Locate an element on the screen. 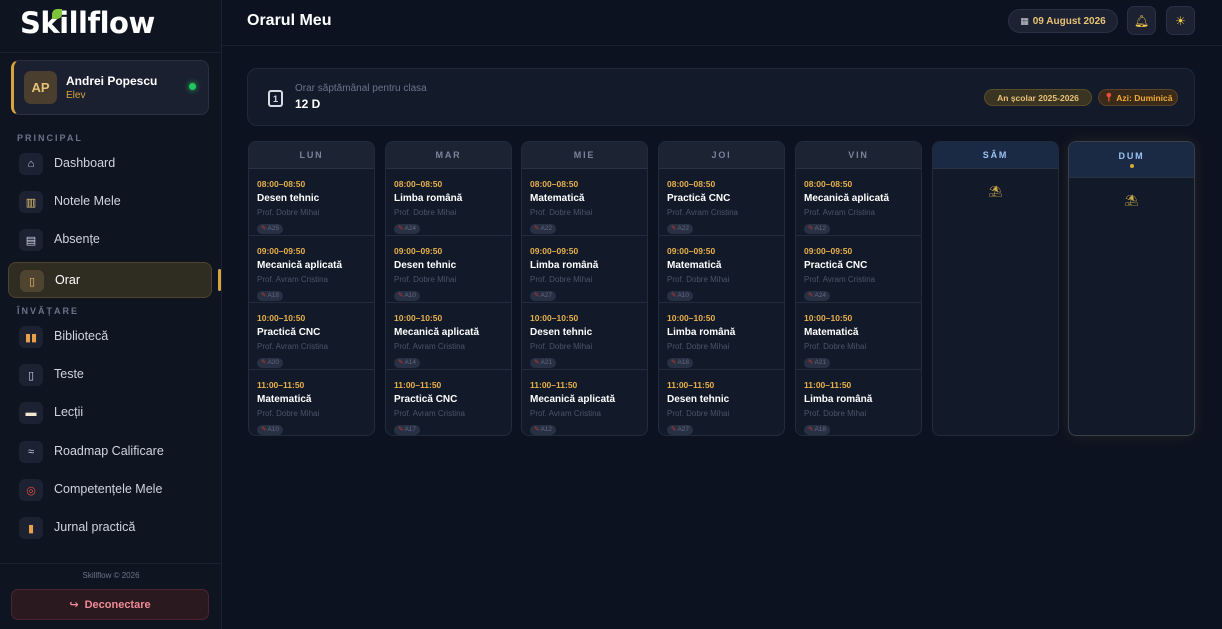 This screenshot has width=1222, height=629. logout-label: Deconectare is located at coordinates (117, 604).